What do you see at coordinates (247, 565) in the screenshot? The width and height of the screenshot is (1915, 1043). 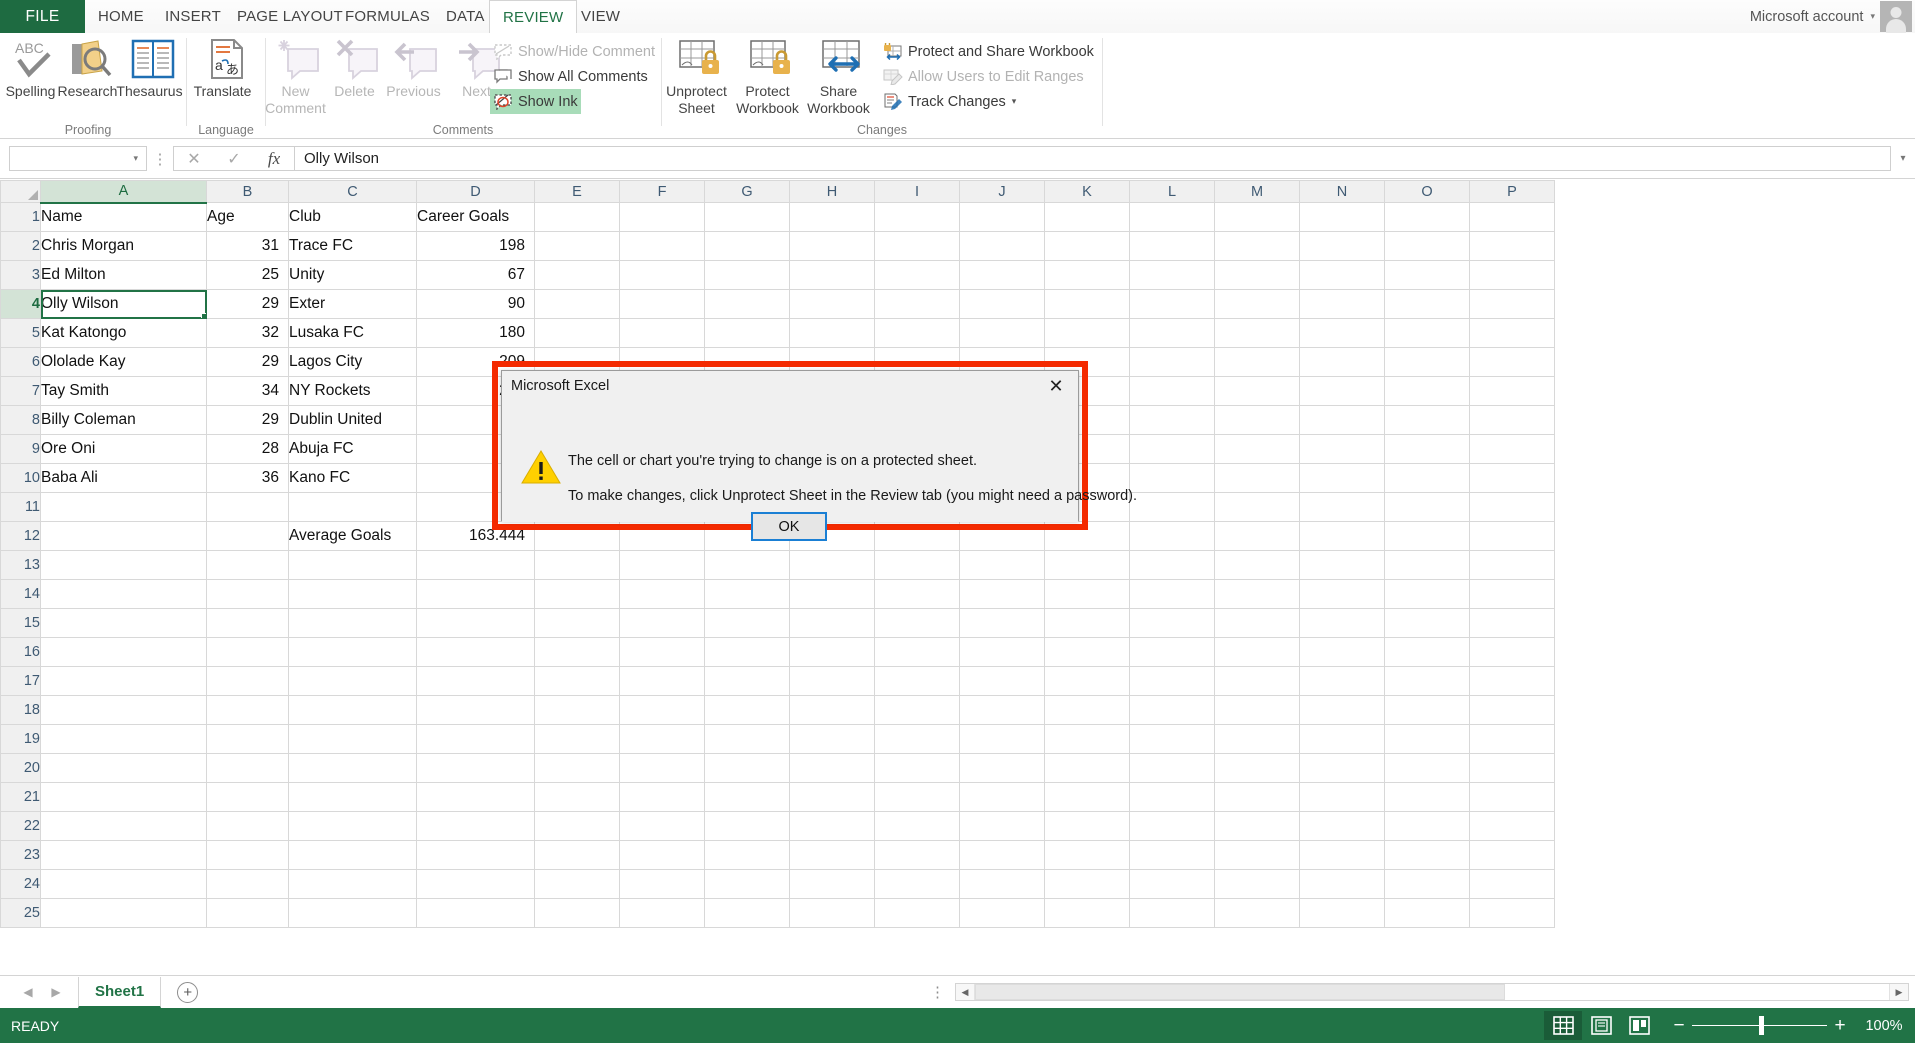 I see `cell-B13` at bounding box center [247, 565].